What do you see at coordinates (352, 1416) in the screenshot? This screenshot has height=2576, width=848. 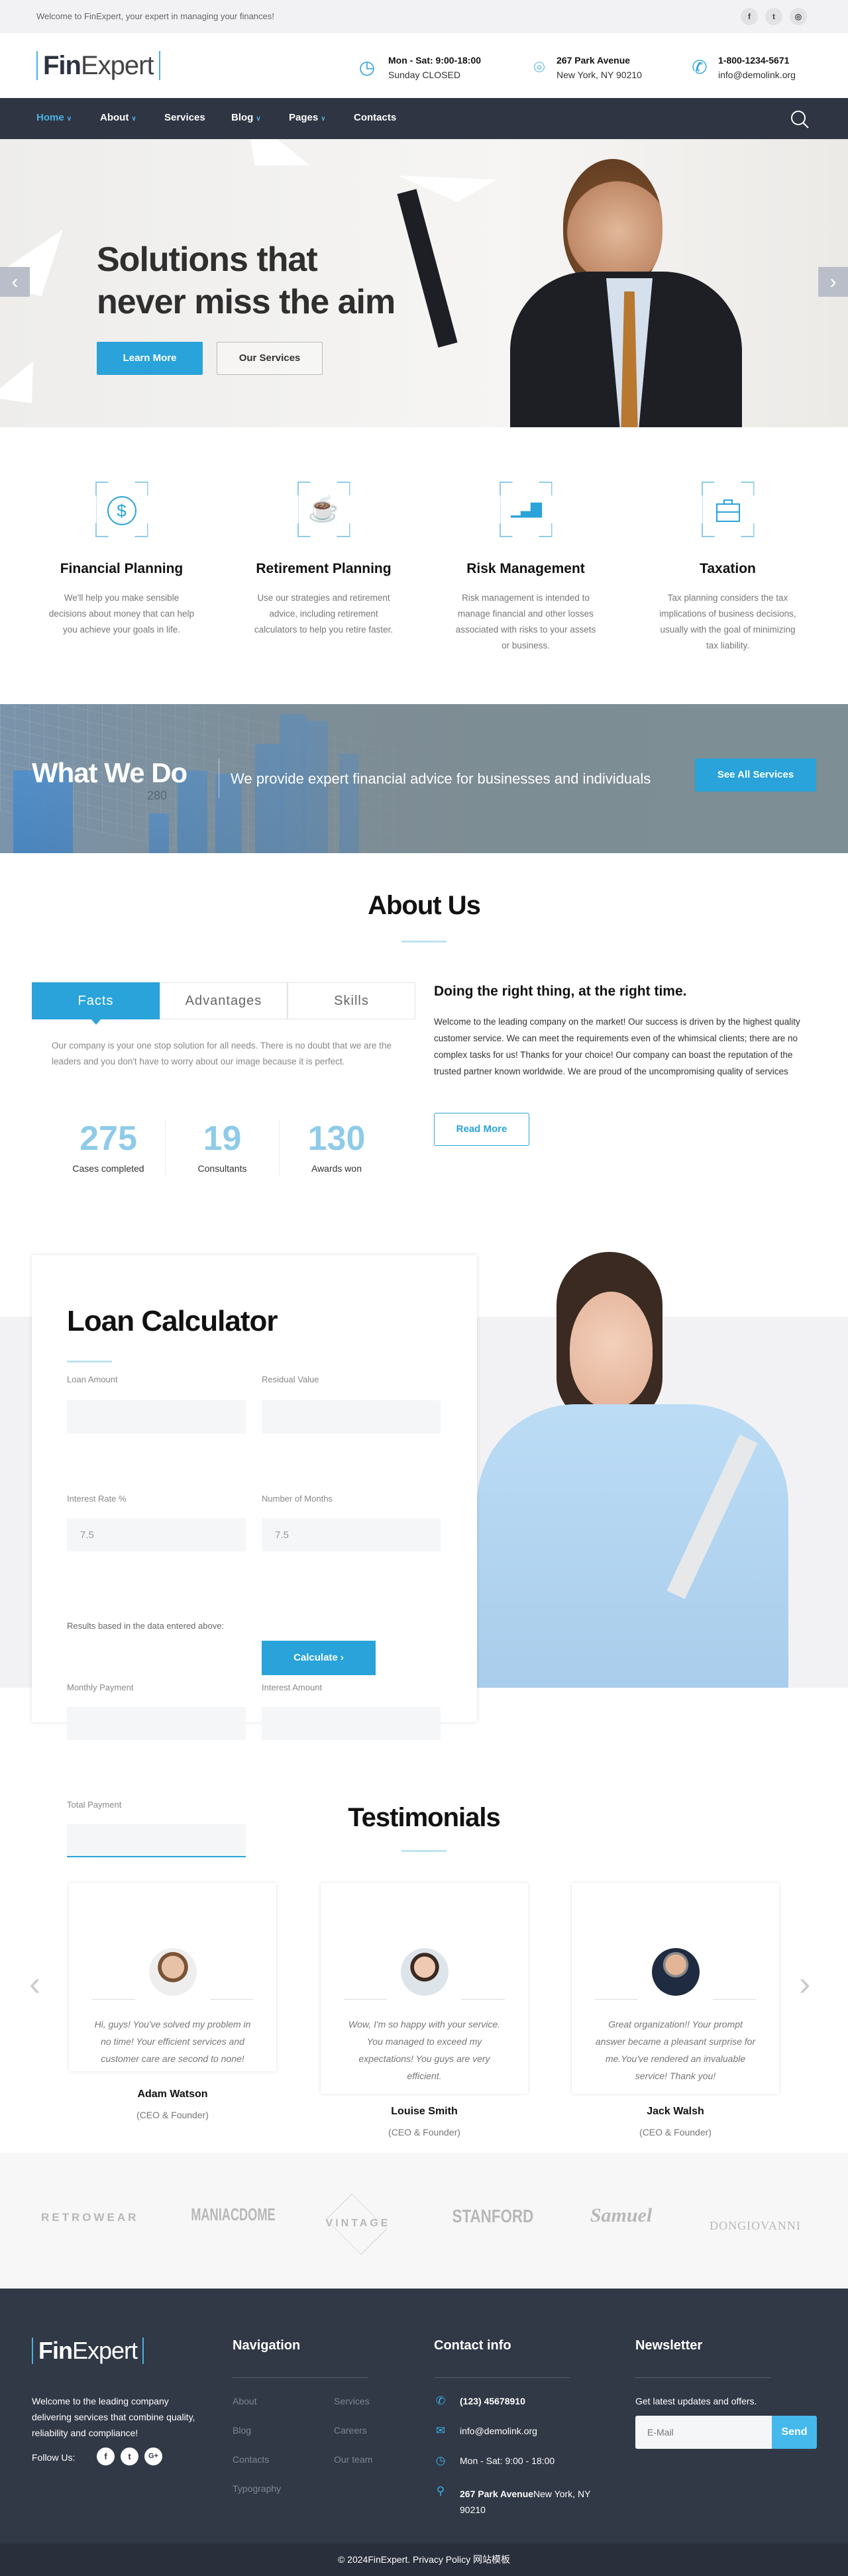 I see `residual-value-input` at bounding box center [352, 1416].